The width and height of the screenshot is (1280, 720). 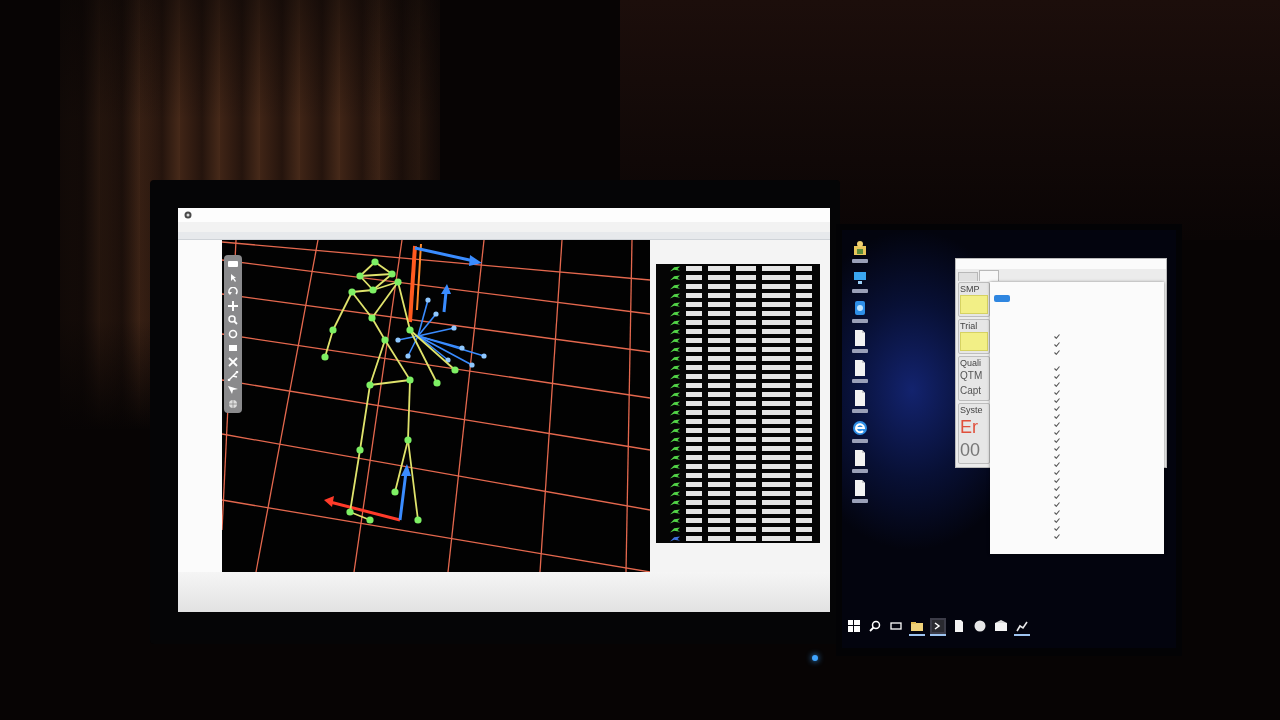 What do you see at coordinates (233, 306) in the screenshot?
I see `move-icon` at bounding box center [233, 306].